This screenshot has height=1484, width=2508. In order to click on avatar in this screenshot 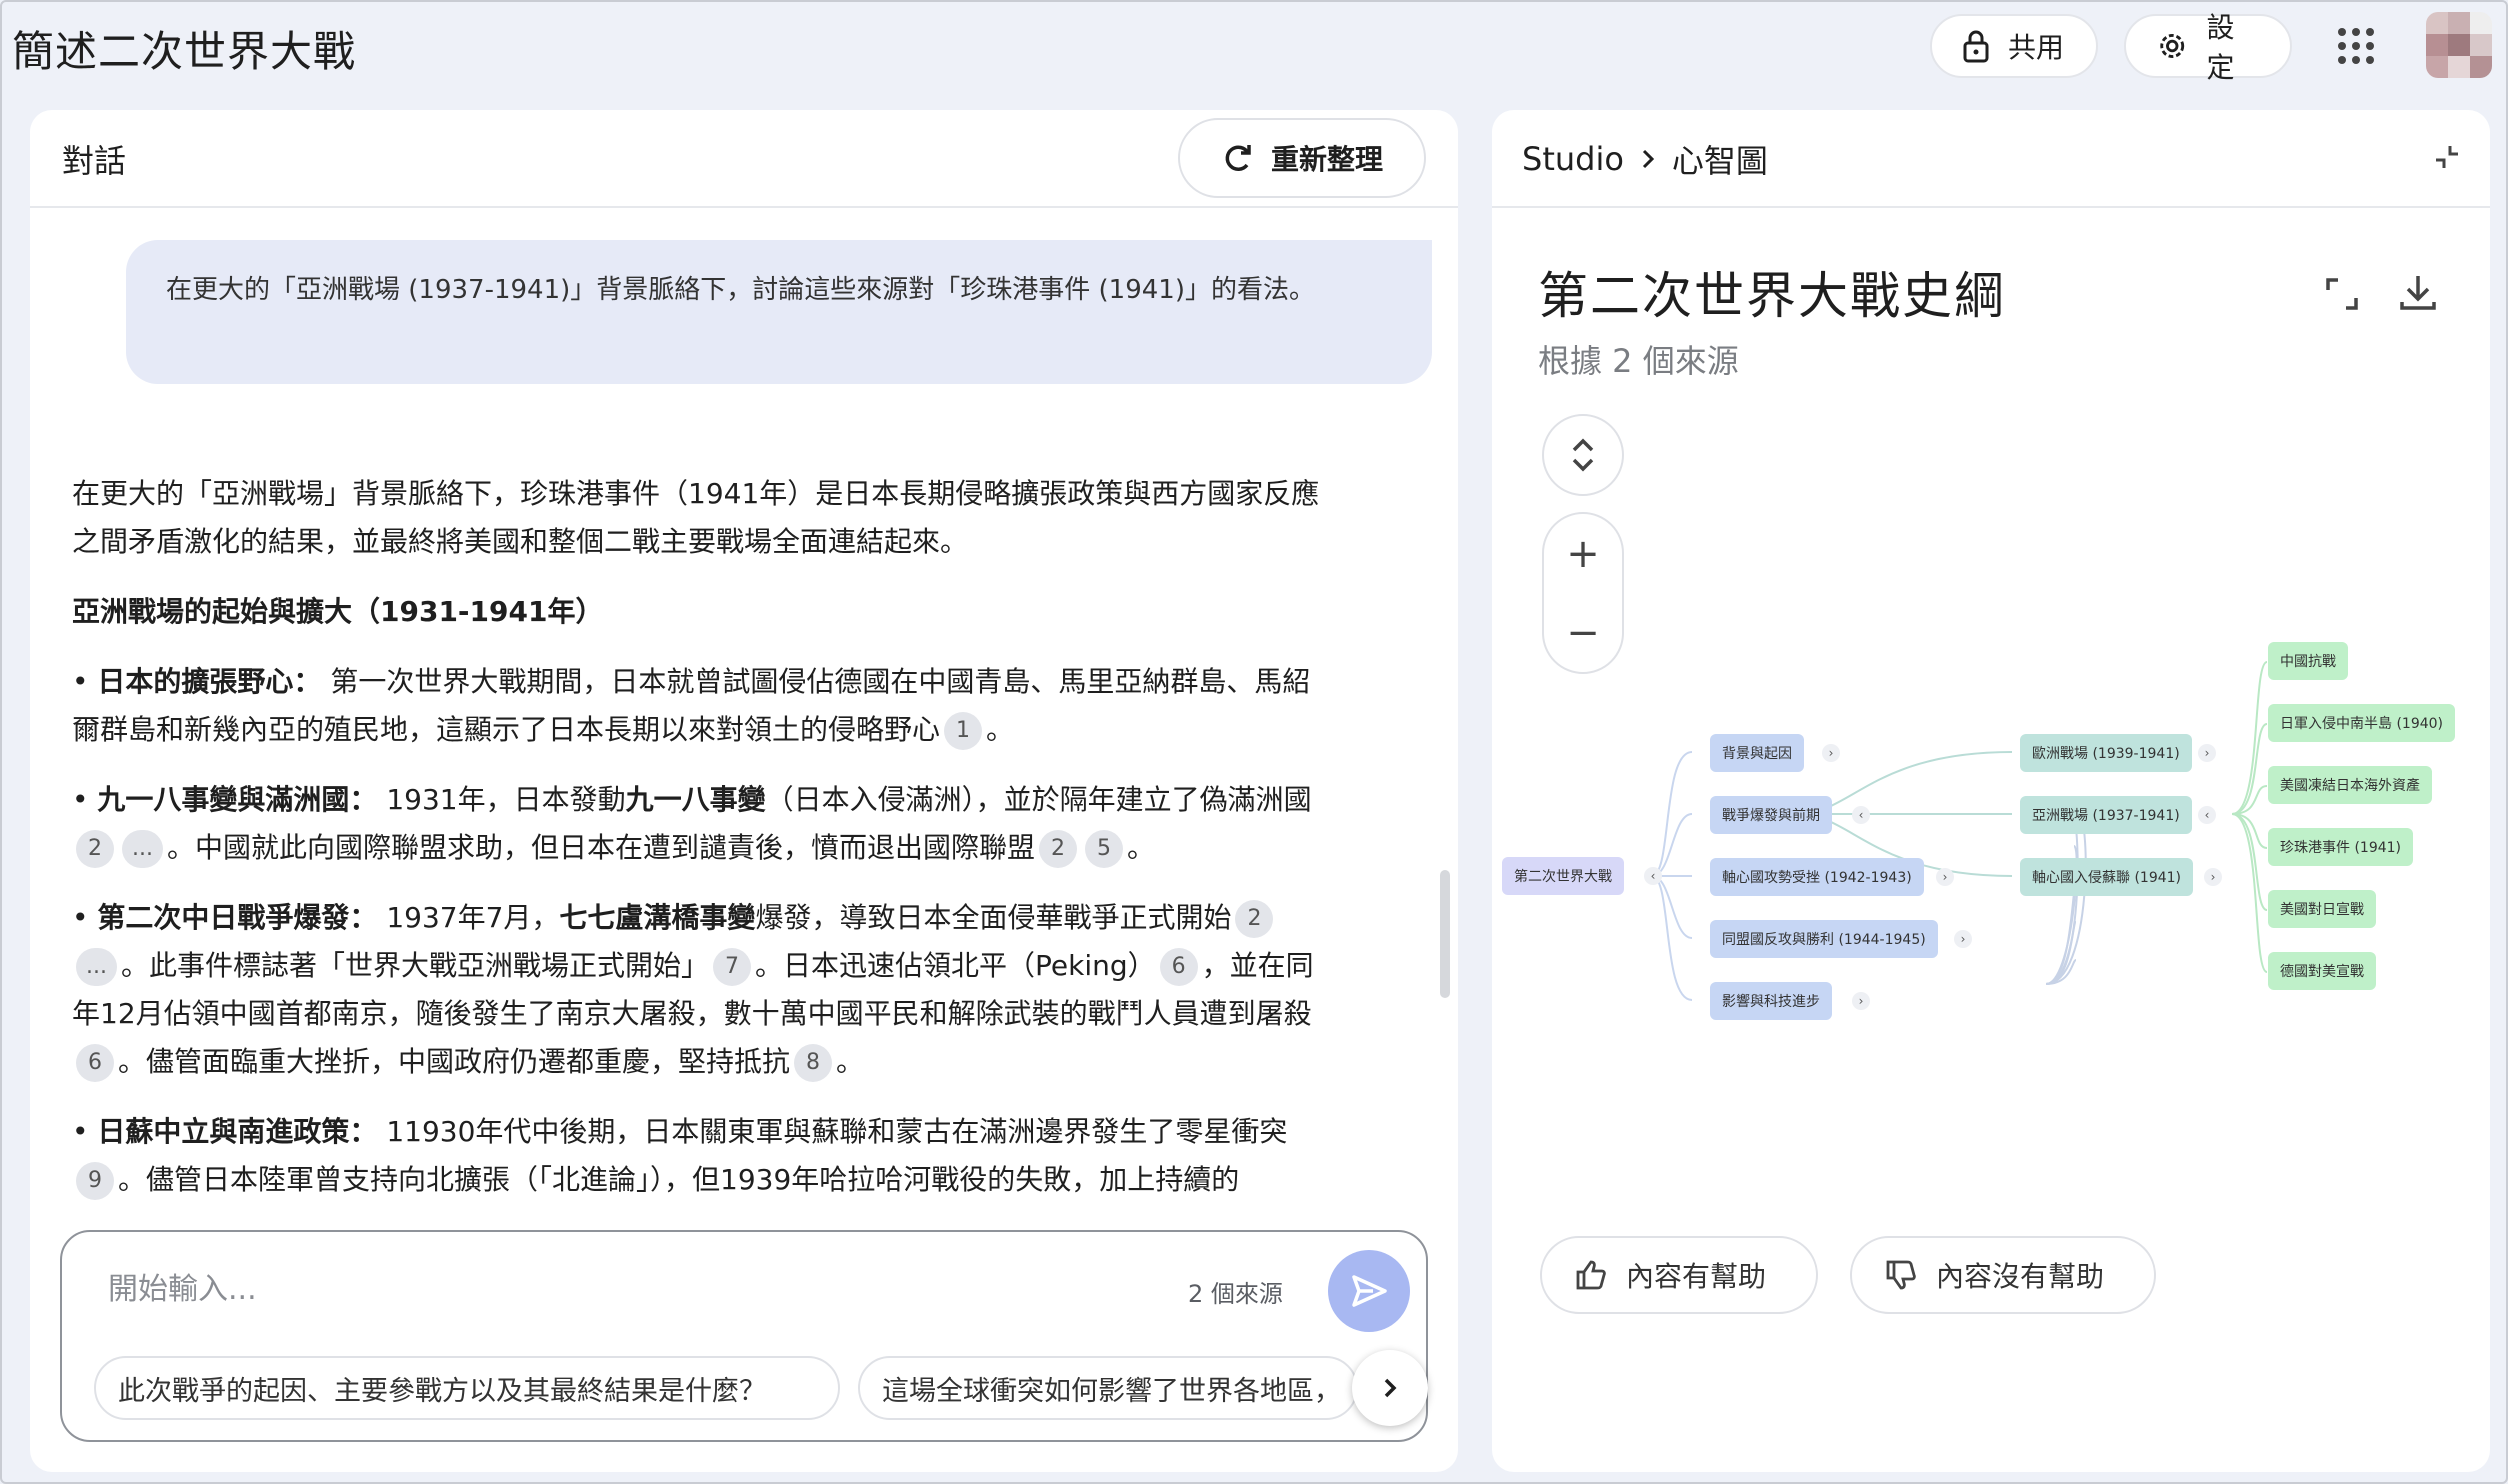, I will do `click(2459, 45)`.